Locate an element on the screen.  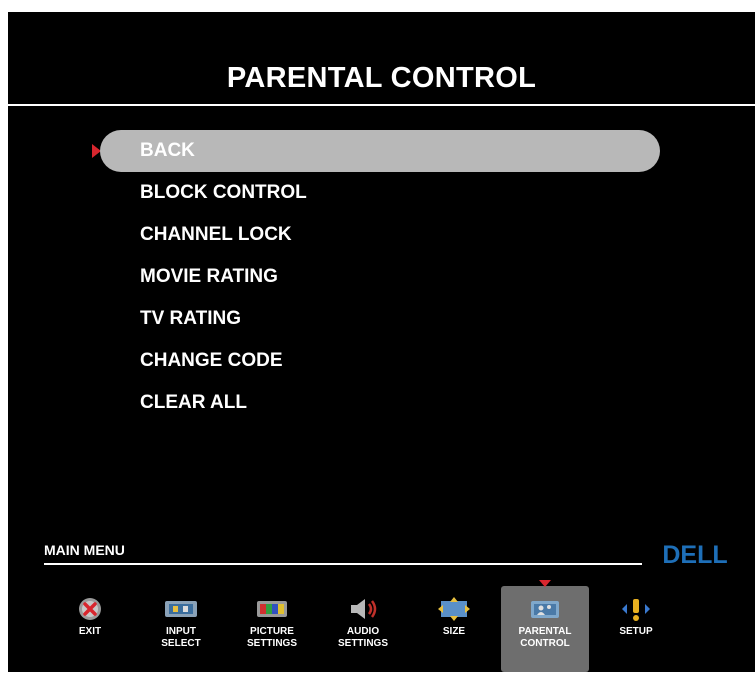
menu-item-clear-all: CLEAR ALL is located at coordinates (380, 403).